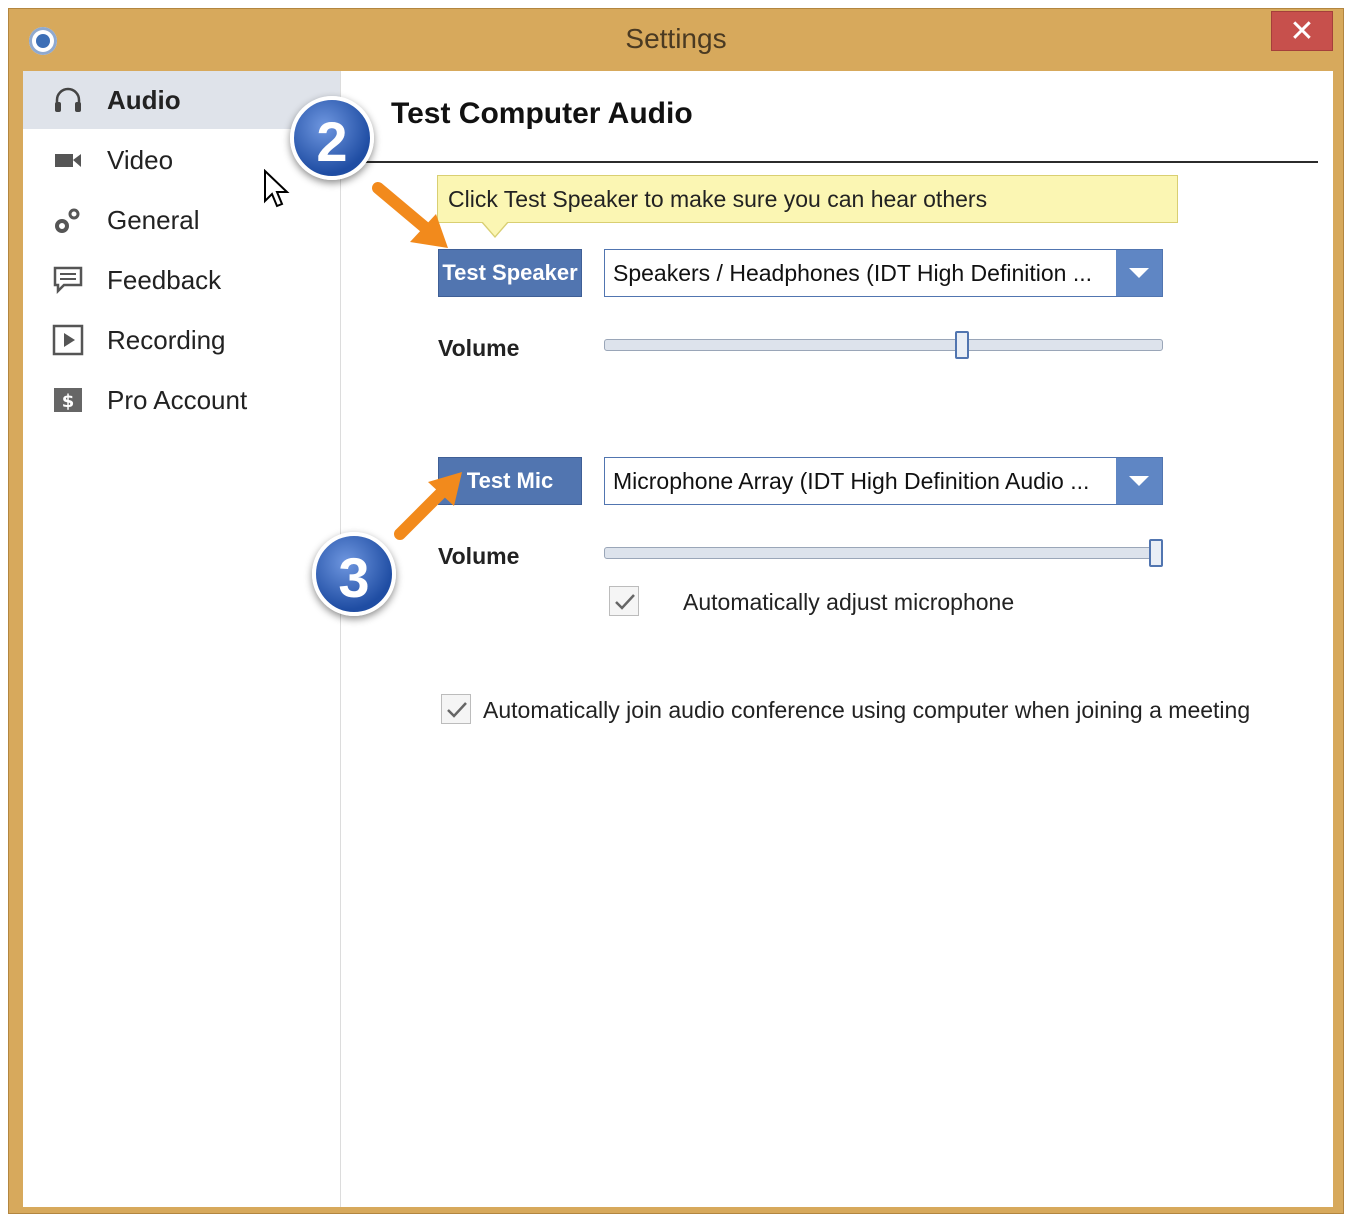  I want to click on dollar-icon: $, so click(68, 400).